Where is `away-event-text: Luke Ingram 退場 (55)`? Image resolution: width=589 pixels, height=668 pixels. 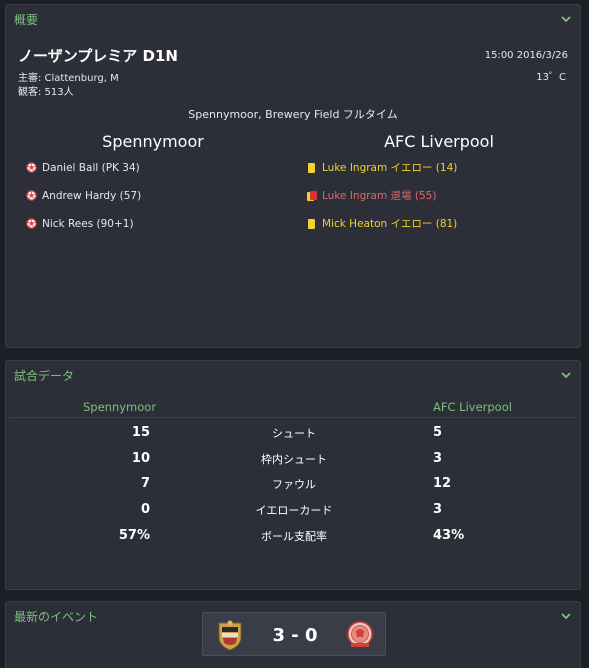 away-event-text: Luke Ingram 退場 (55) is located at coordinates (379, 196).